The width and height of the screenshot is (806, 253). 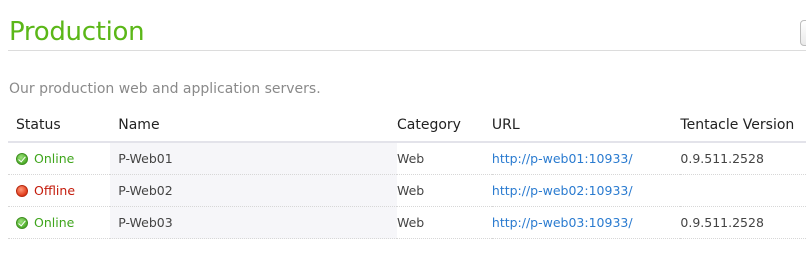 What do you see at coordinates (743, 126) in the screenshot?
I see `column-header-tentacle-version: Tentacle Version` at bounding box center [743, 126].